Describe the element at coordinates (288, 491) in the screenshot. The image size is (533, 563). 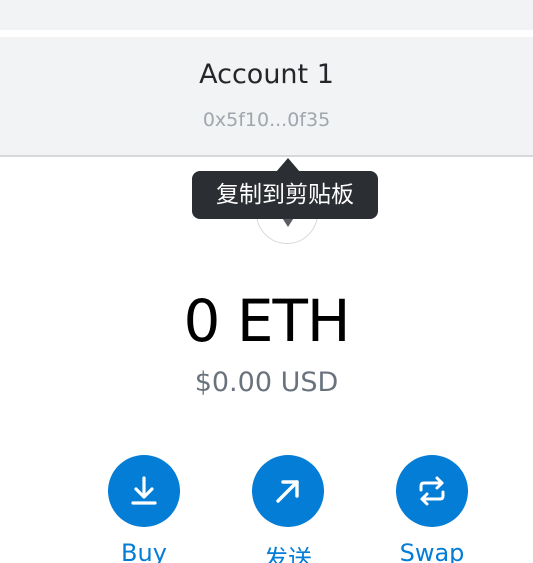
I see `arrow-up-right-icon` at that location.